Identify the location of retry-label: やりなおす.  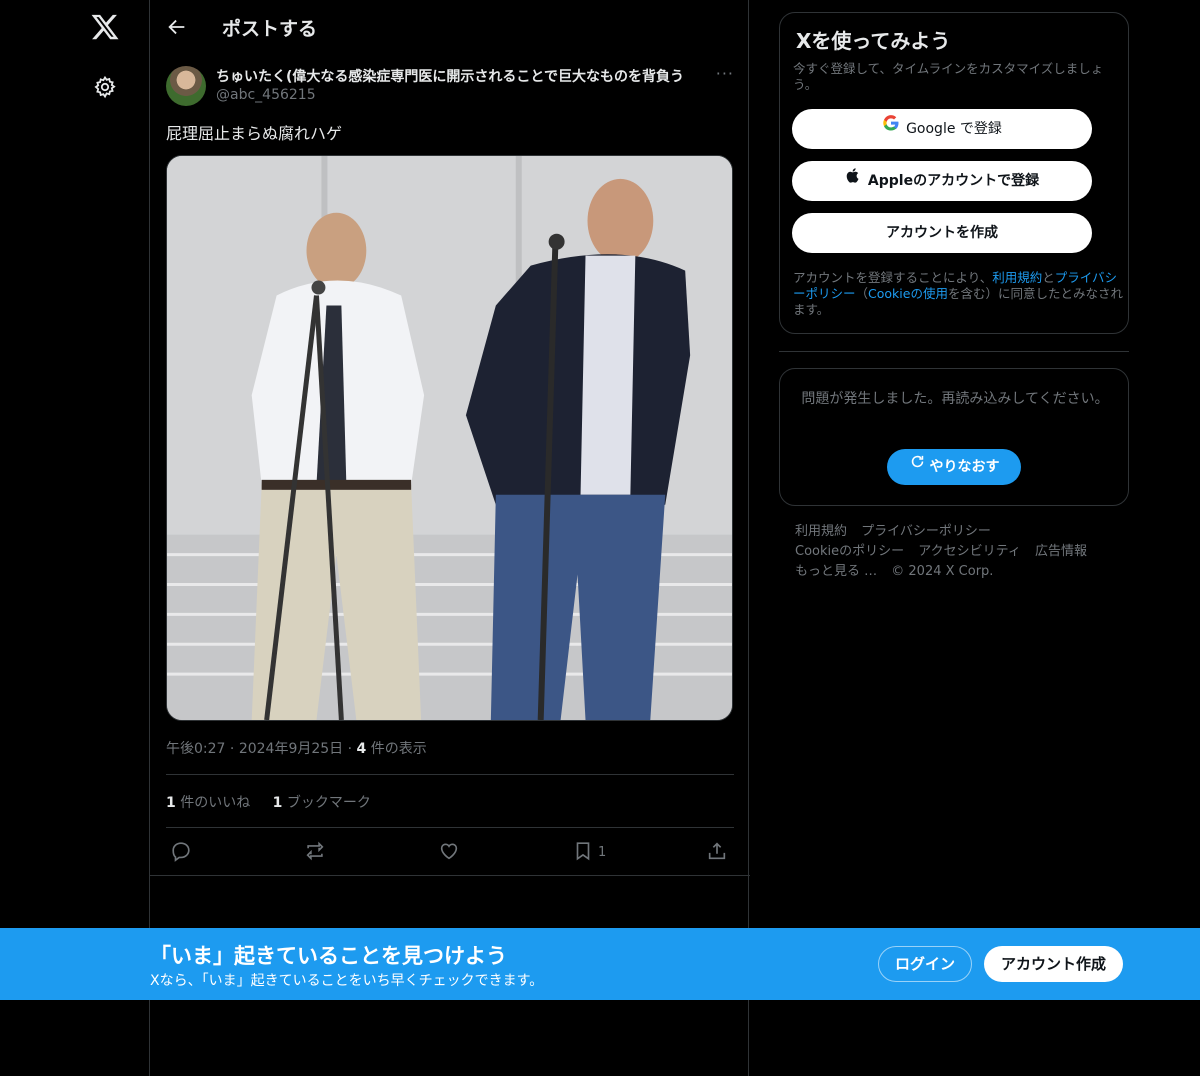
(964, 467).